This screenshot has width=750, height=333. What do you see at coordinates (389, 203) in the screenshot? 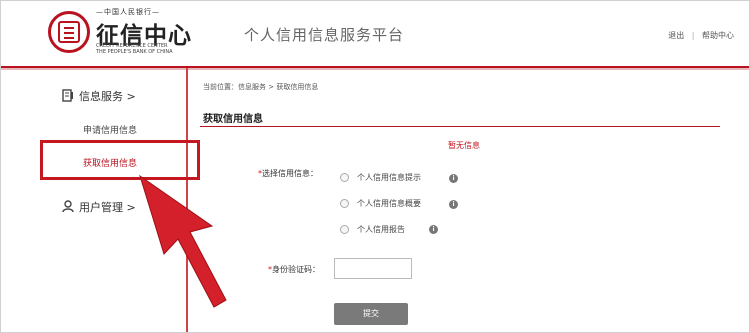
I see `radio-option-label: 个人信用信息概要` at bounding box center [389, 203].